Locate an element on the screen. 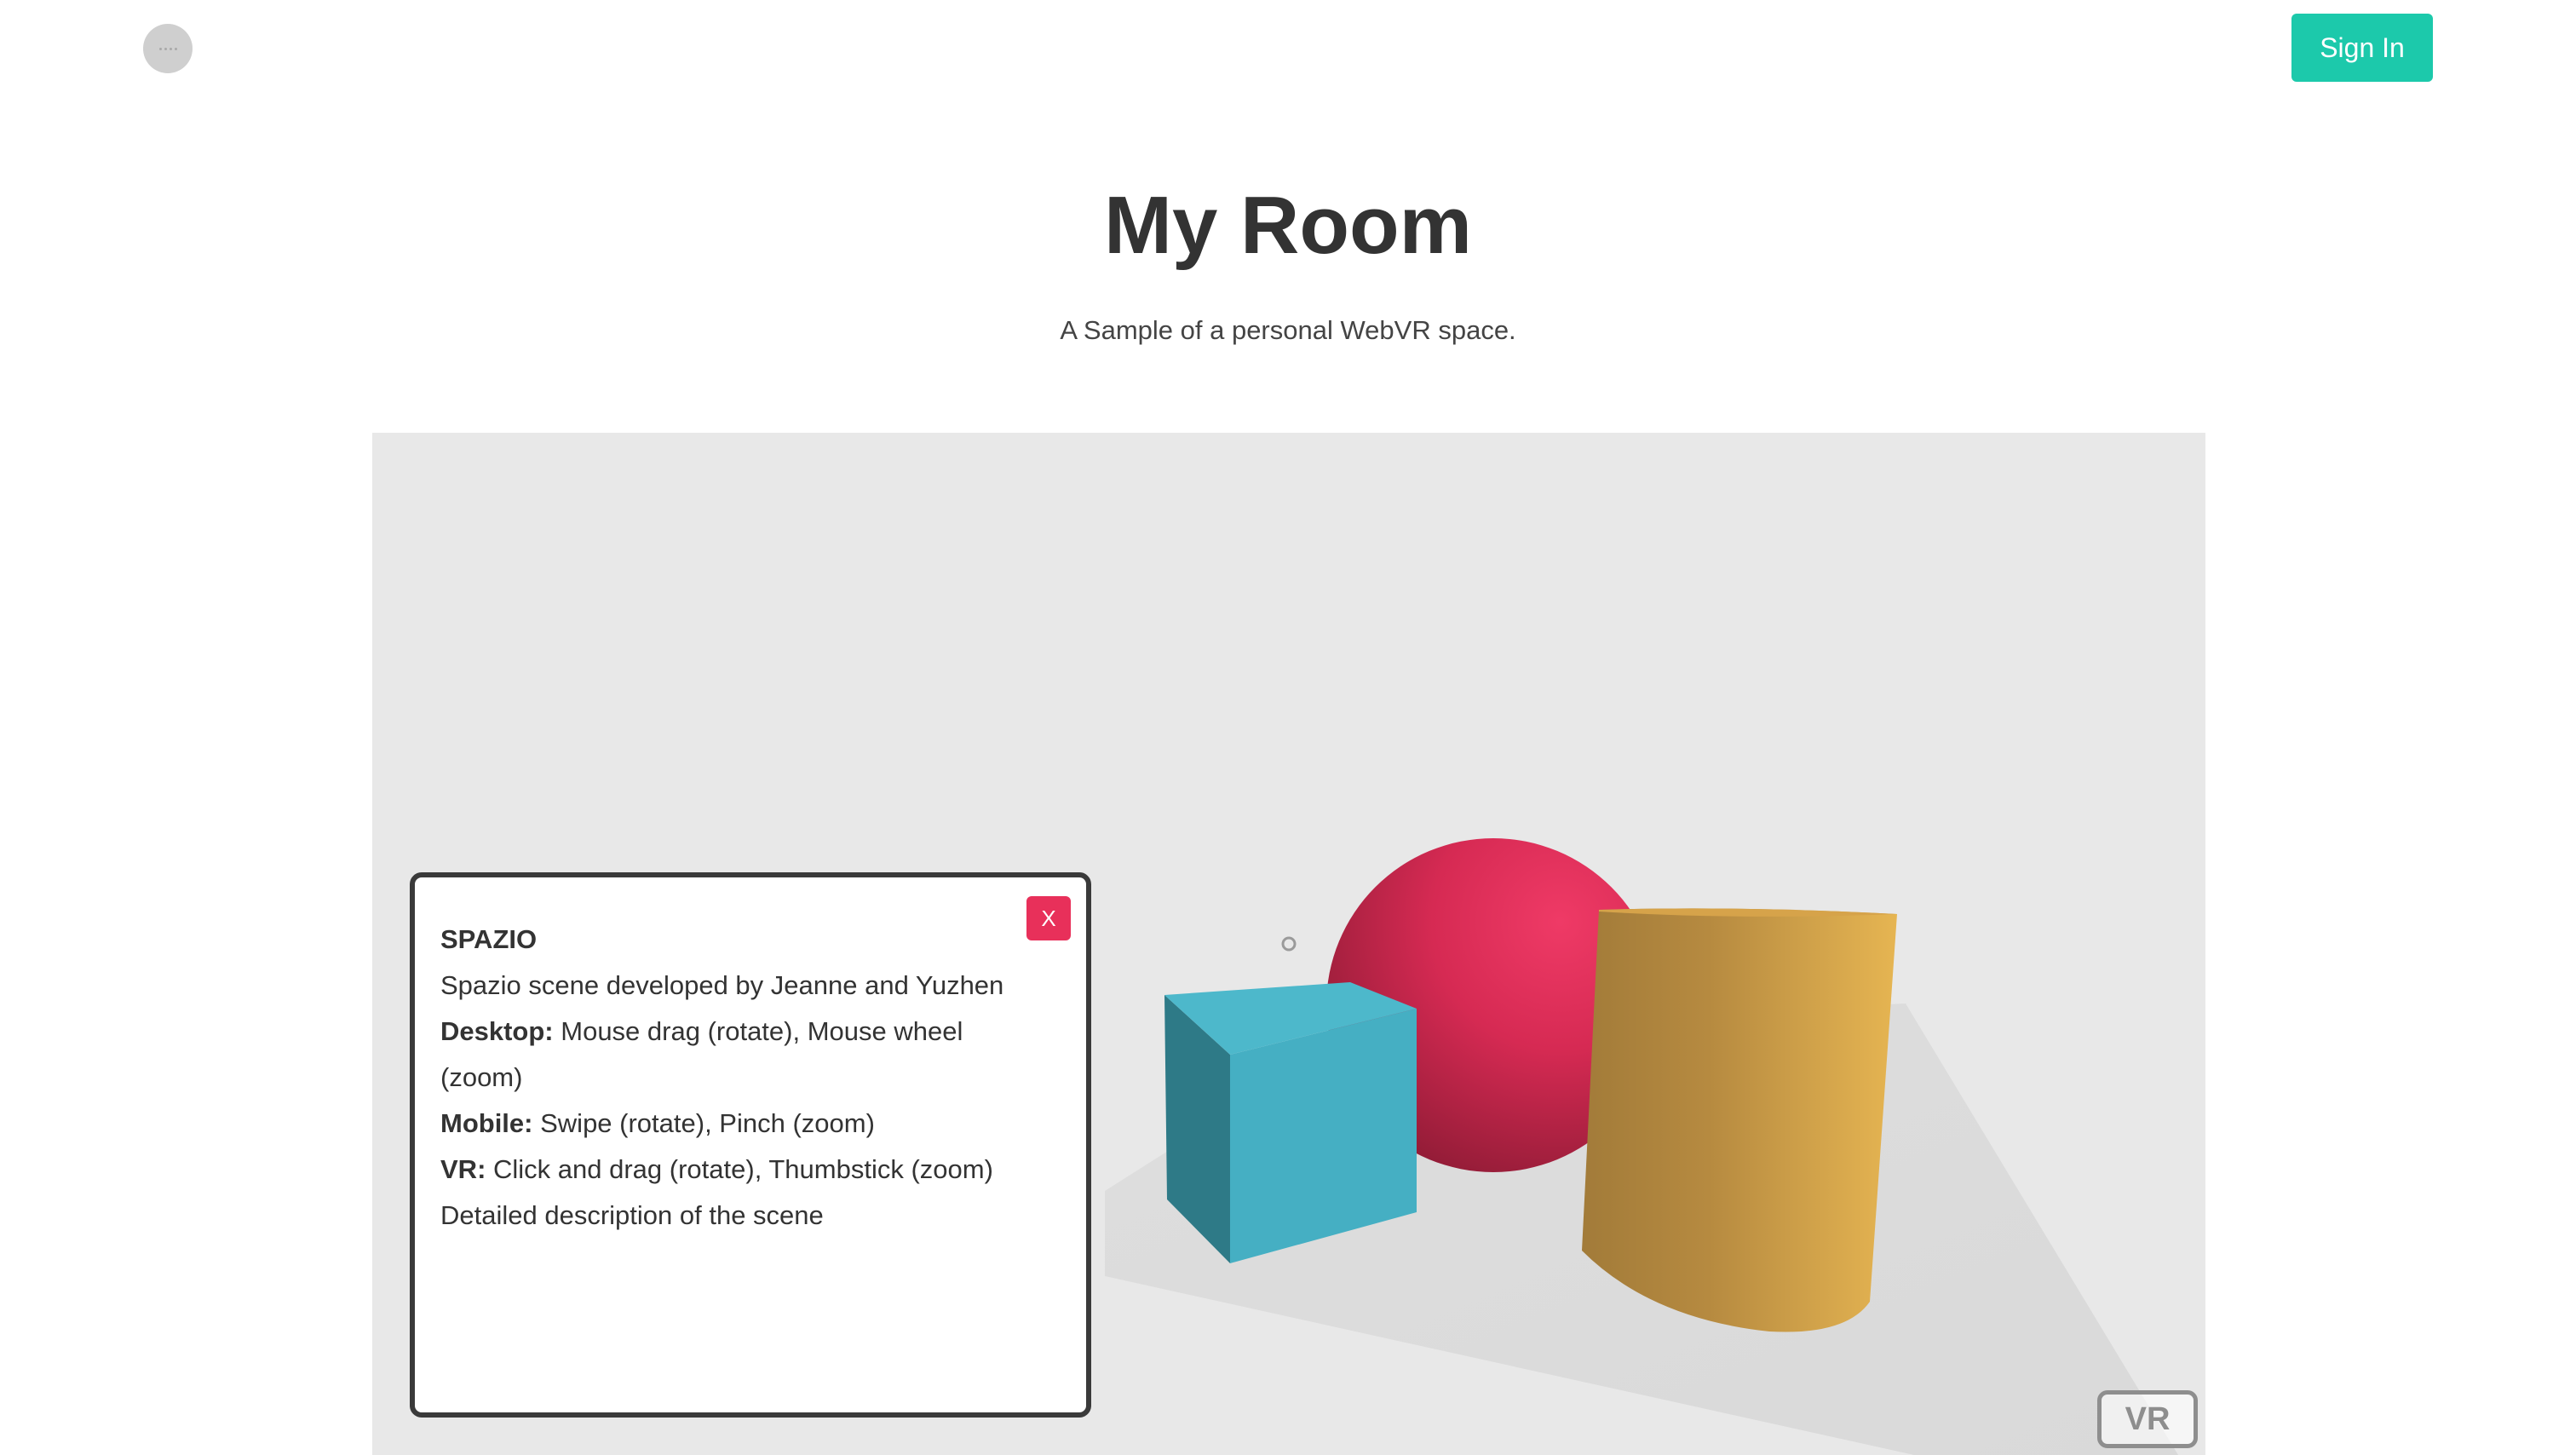 This screenshot has height=1455, width=2576. logo-icon is located at coordinates (168, 48).